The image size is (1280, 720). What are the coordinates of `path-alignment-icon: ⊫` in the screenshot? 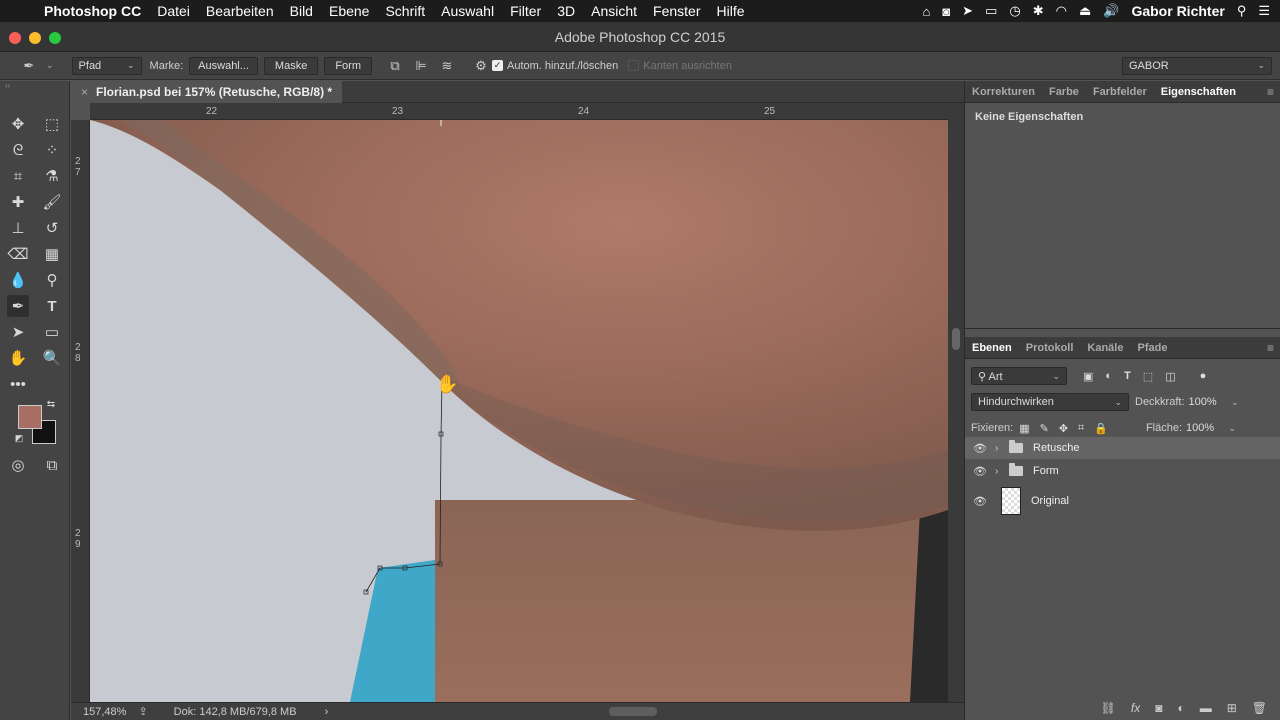 It's located at (421, 66).